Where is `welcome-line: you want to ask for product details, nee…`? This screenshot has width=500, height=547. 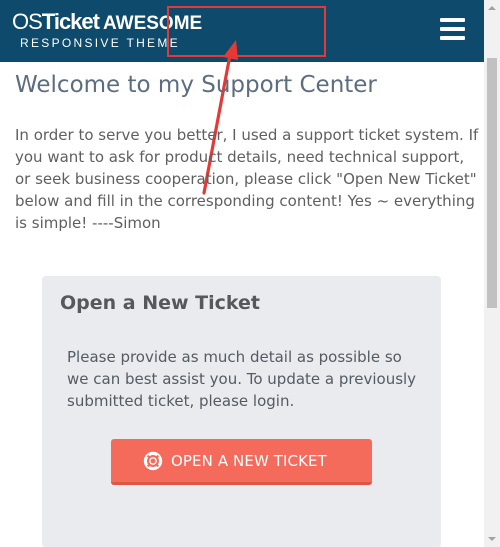 welcome-line: you want to ask for product details, nee… is located at coordinates (240, 157).